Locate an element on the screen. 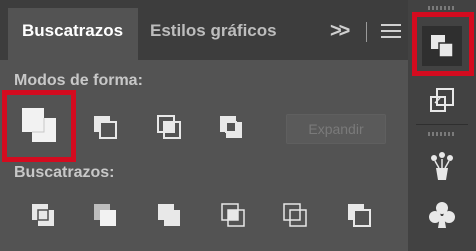  dock-grip is located at coordinates (442, 8).